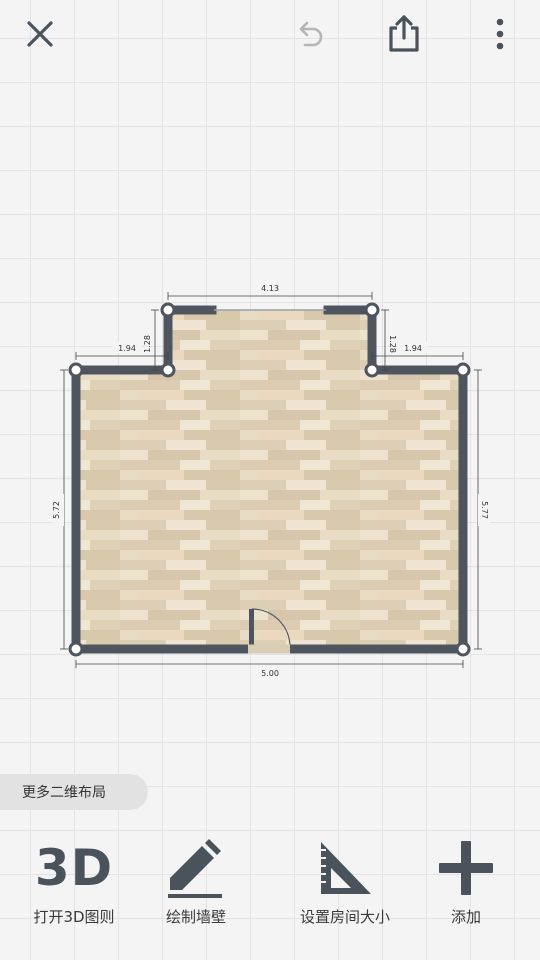 Image resolution: width=540 pixels, height=960 pixels. I want to click on set-room-size-label: 设置房间大小, so click(344, 917).